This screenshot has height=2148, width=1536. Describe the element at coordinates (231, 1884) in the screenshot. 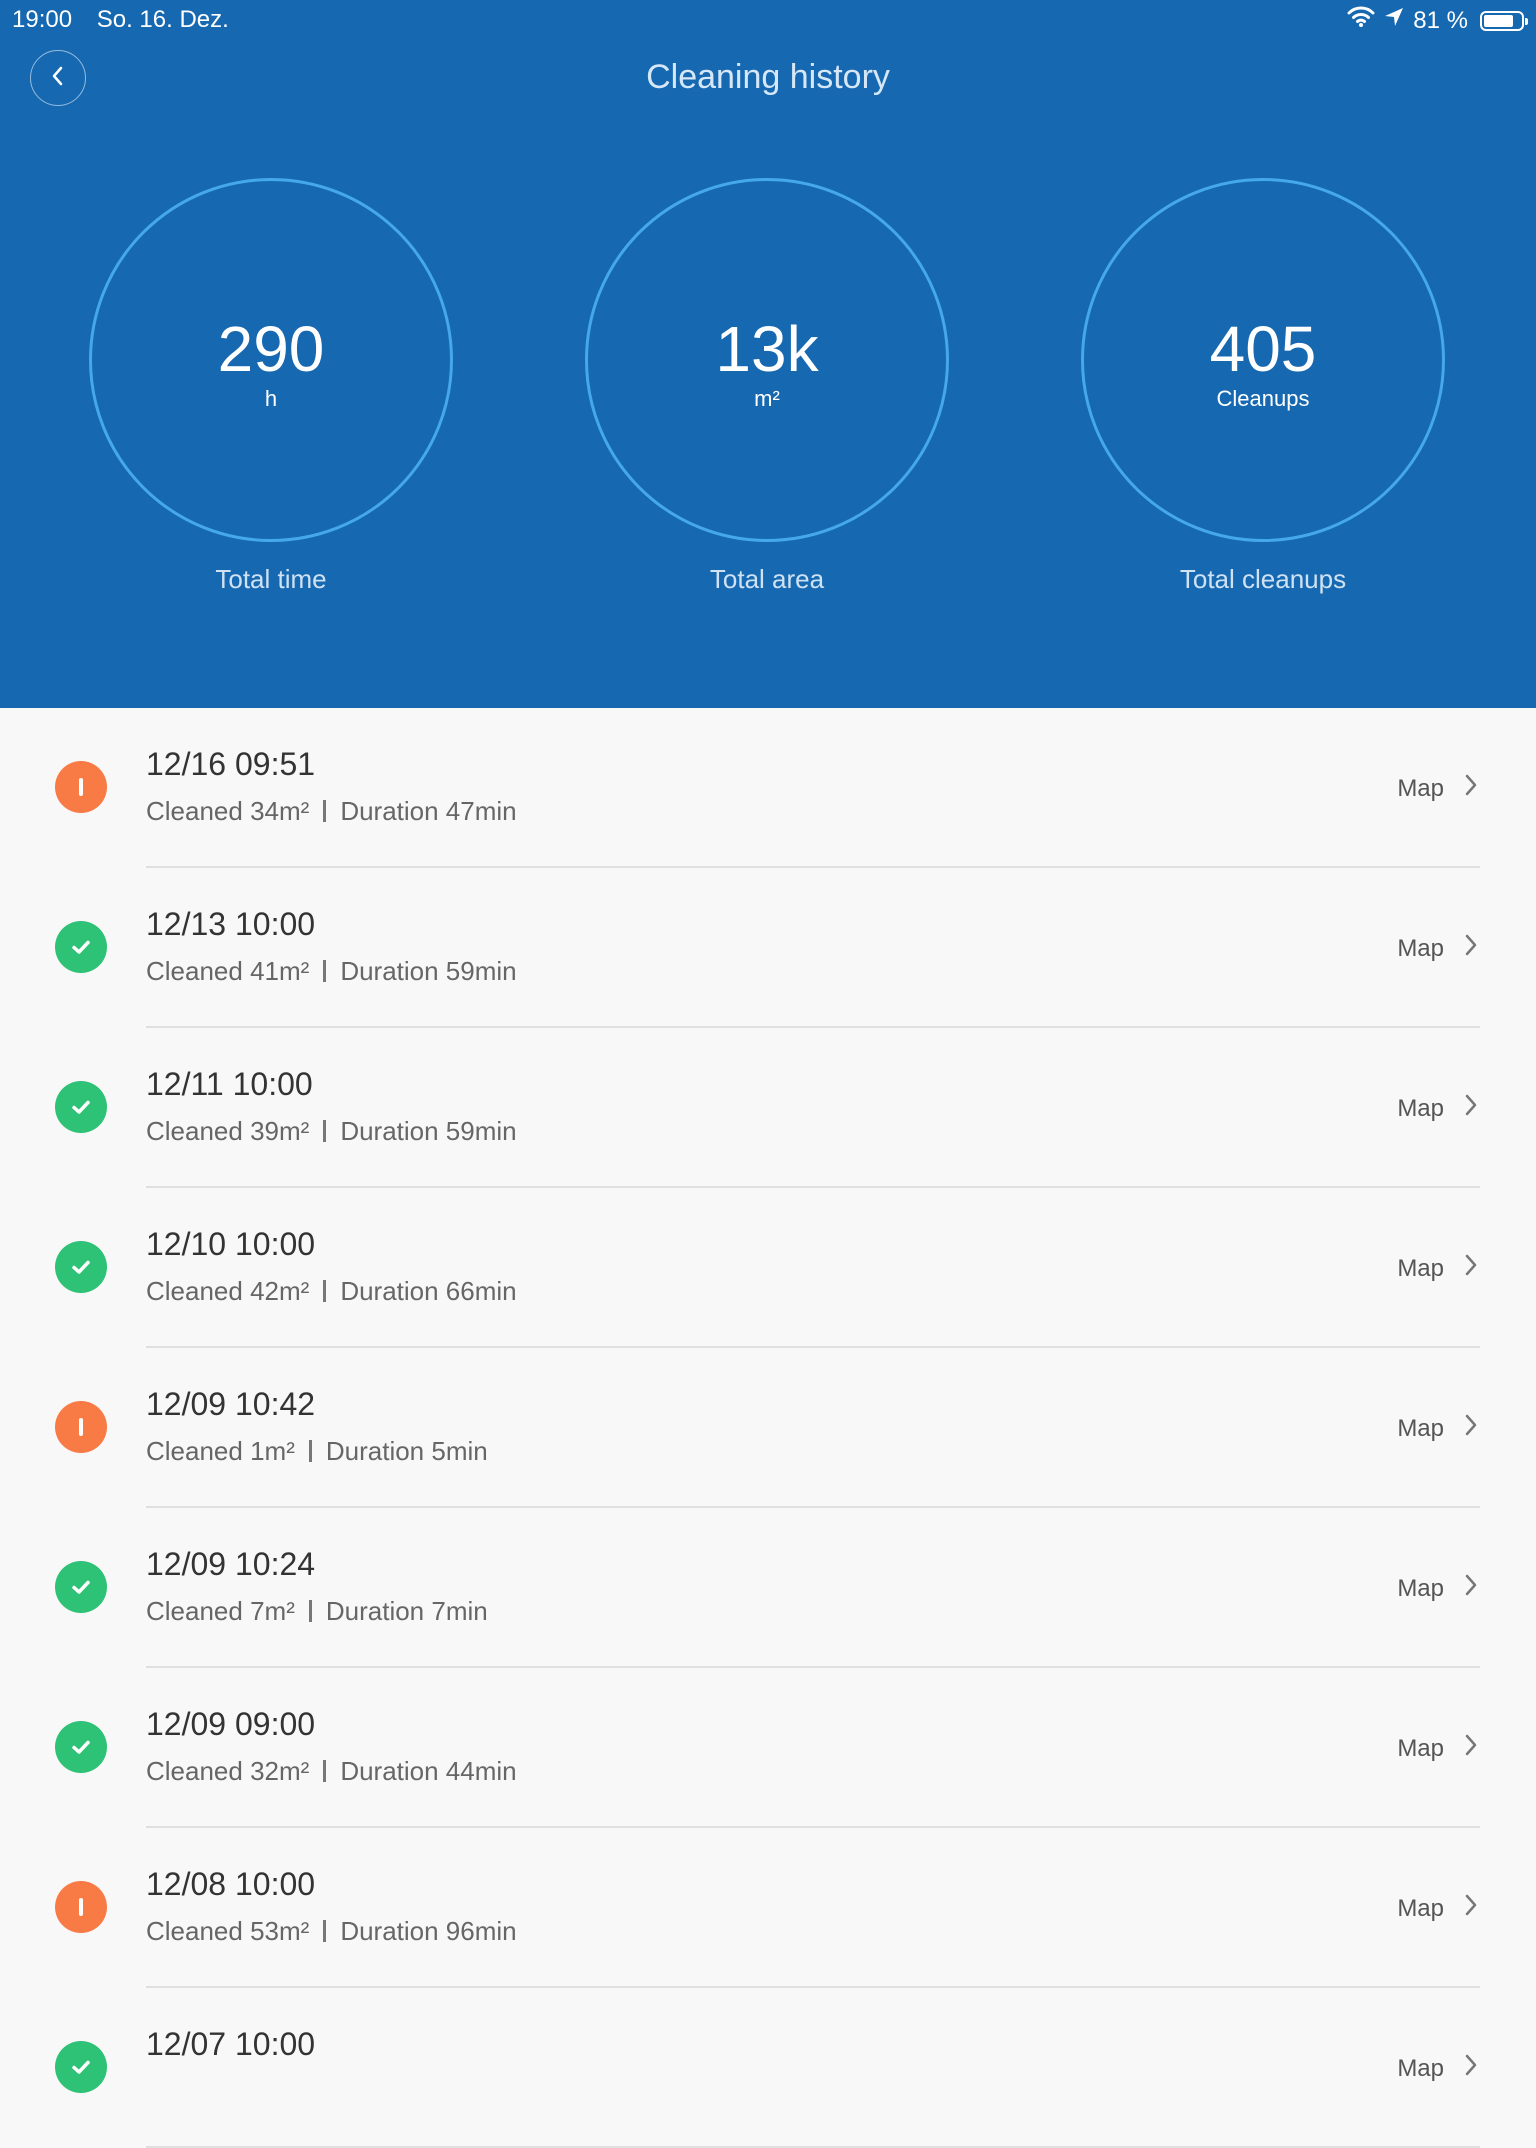

I see `row-date: 12/08 10:00` at that location.